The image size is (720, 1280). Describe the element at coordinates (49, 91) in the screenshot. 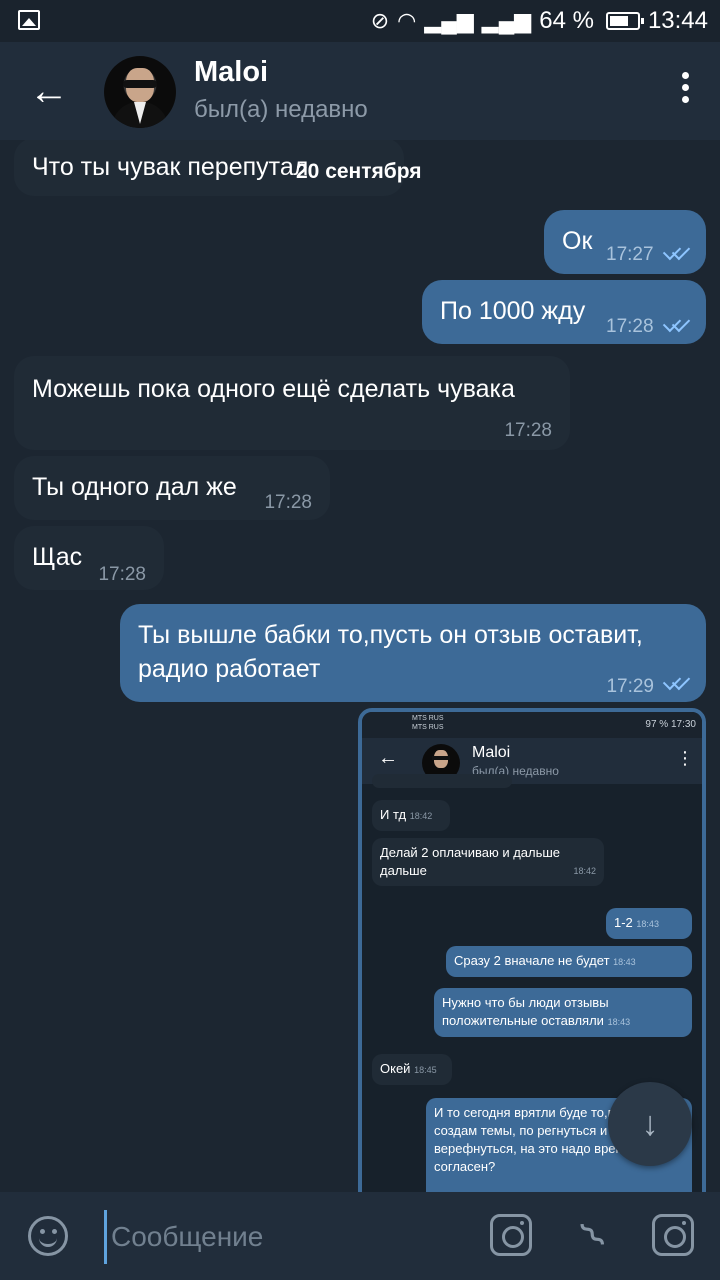

I see `back-arrow-icon: ←` at that location.